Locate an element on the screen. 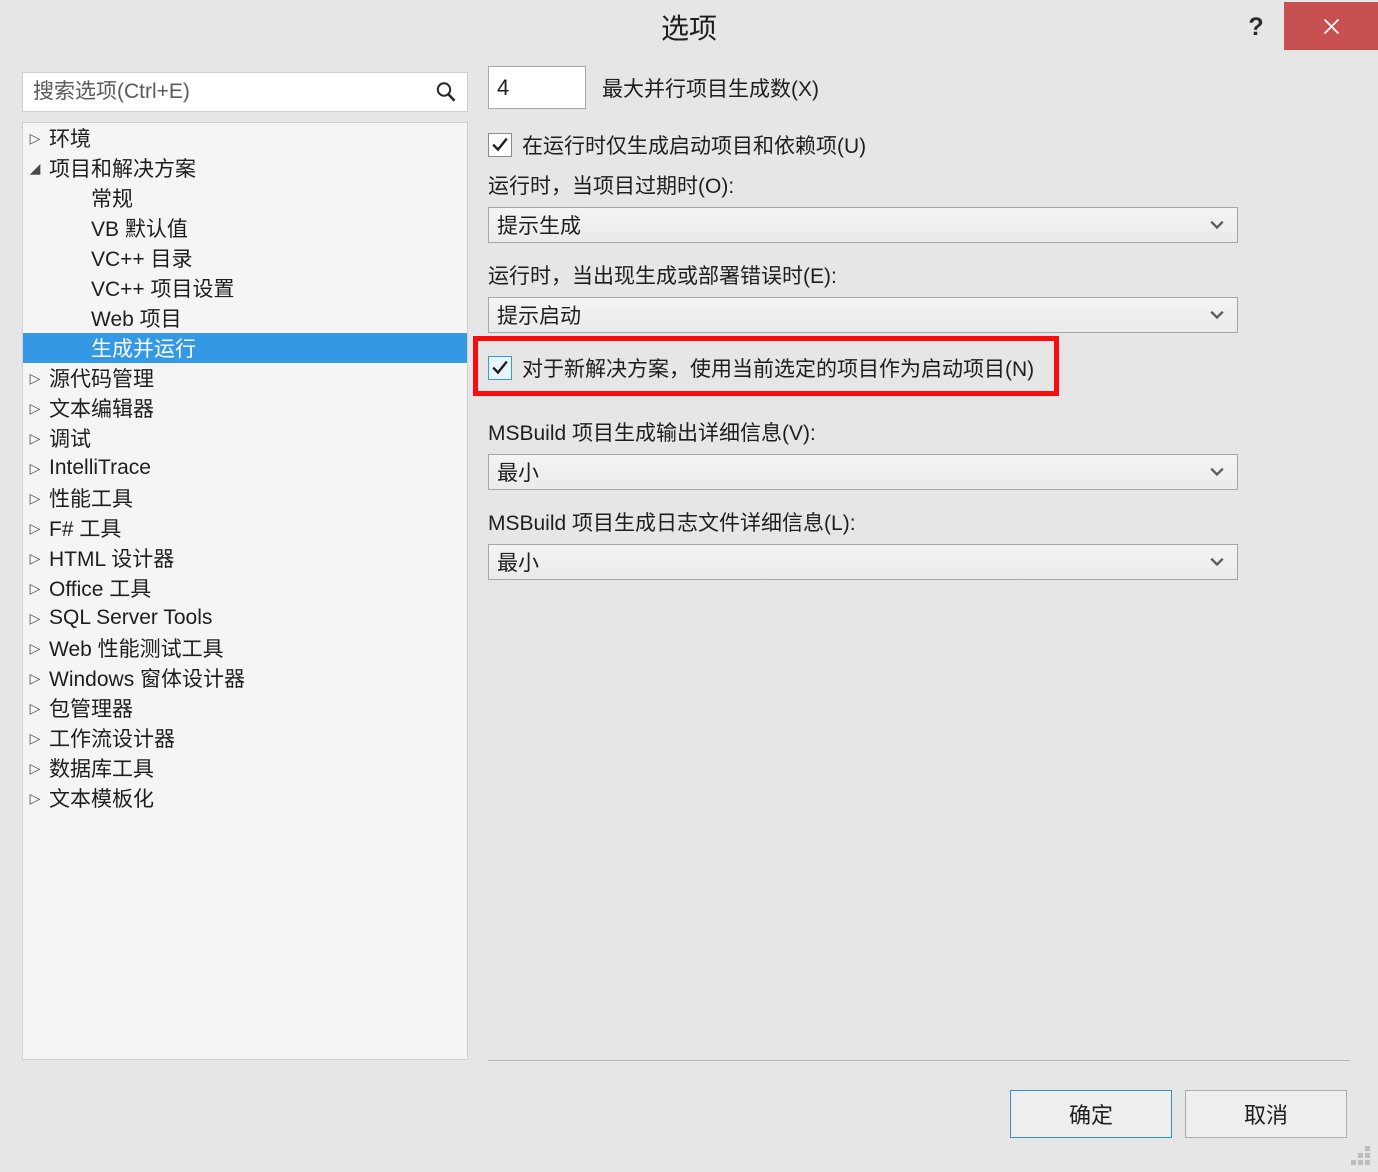  msbuild-log-verbosity-dropdown: 最小 is located at coordinates (863, 562).